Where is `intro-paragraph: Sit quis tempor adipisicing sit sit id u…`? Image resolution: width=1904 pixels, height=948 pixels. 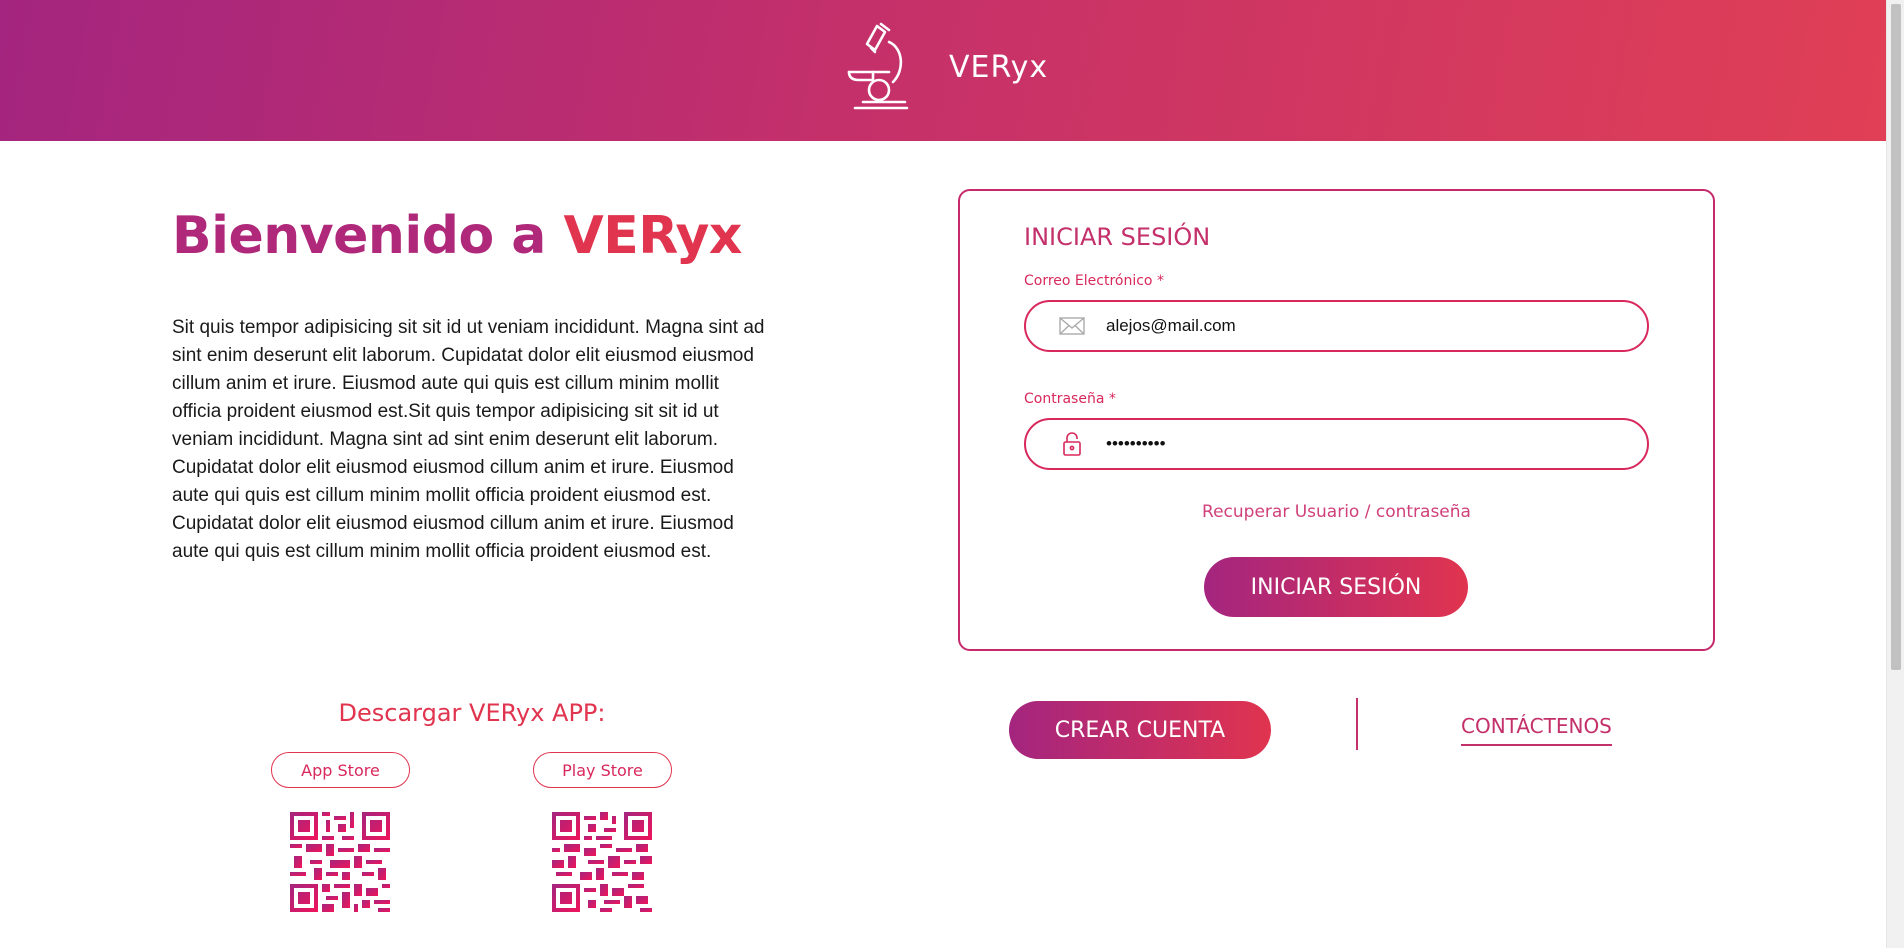
intro-paragraph: Sit quis tempor adipisicing sit sit id u… is located at coordinates (468, 439).